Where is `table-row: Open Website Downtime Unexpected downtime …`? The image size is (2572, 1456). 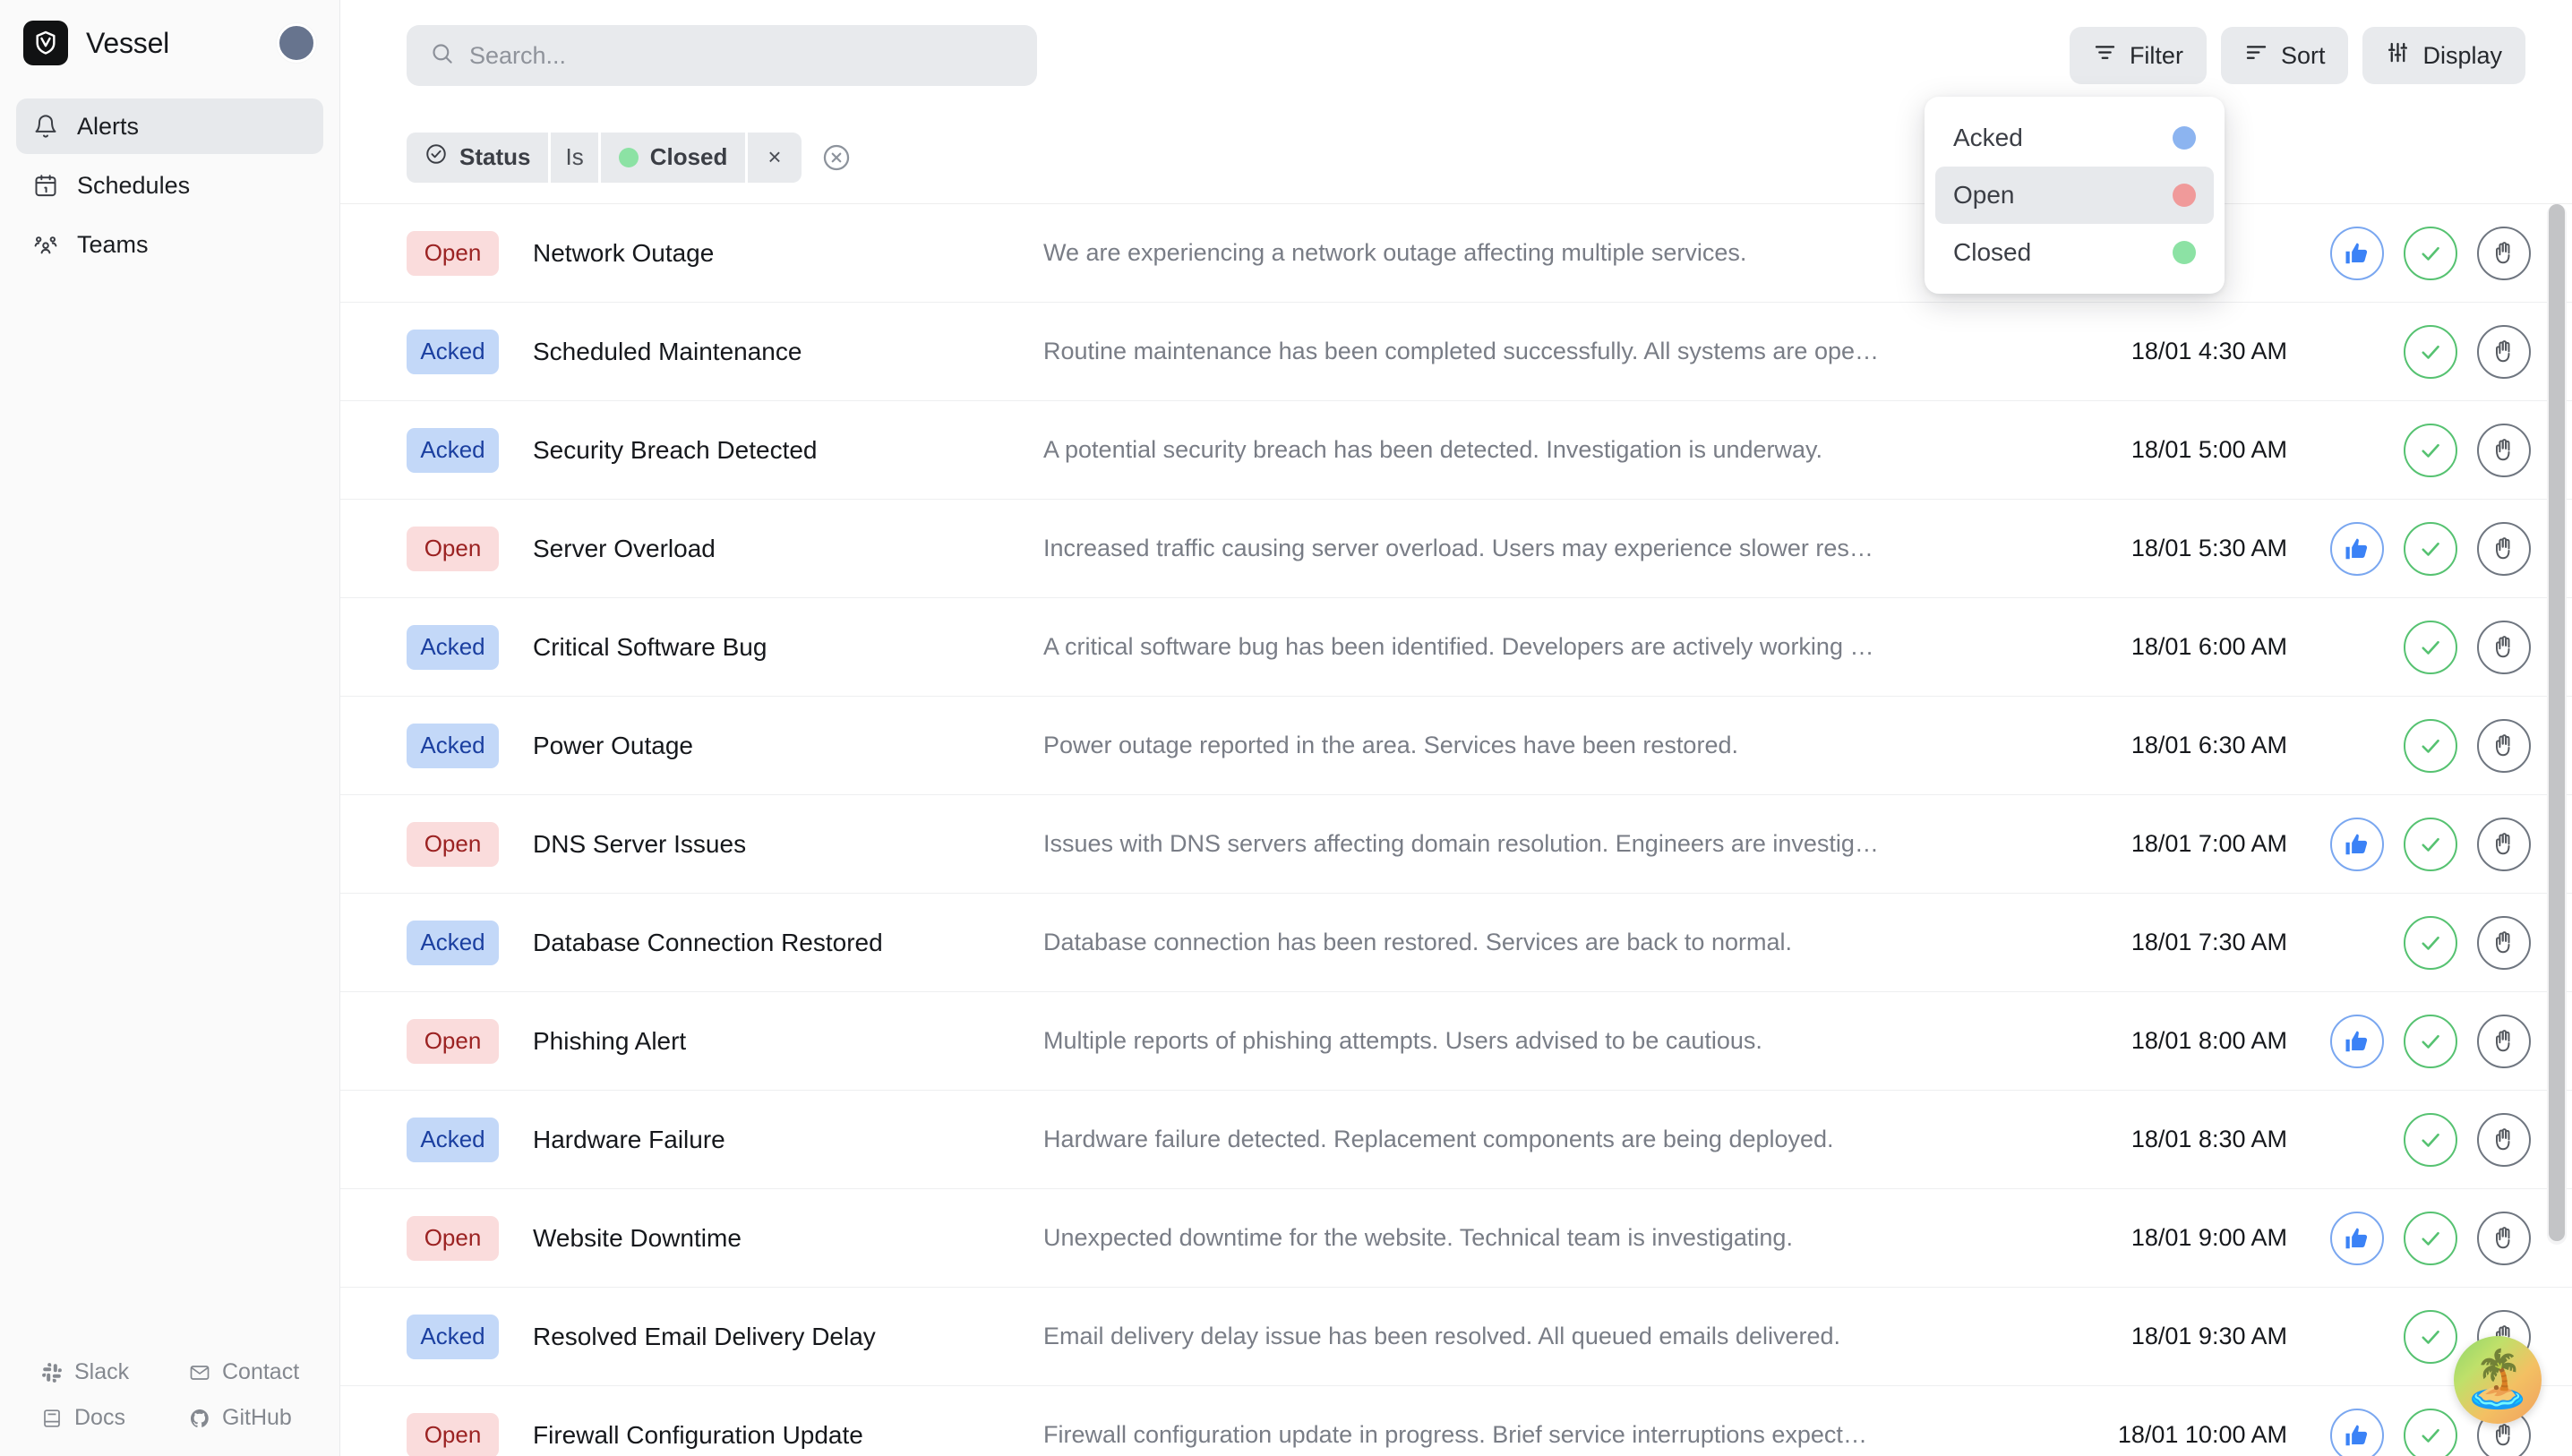
table-row: Open Website Downtime Unexpected downtime … is located at coordinates (1456, 1238).